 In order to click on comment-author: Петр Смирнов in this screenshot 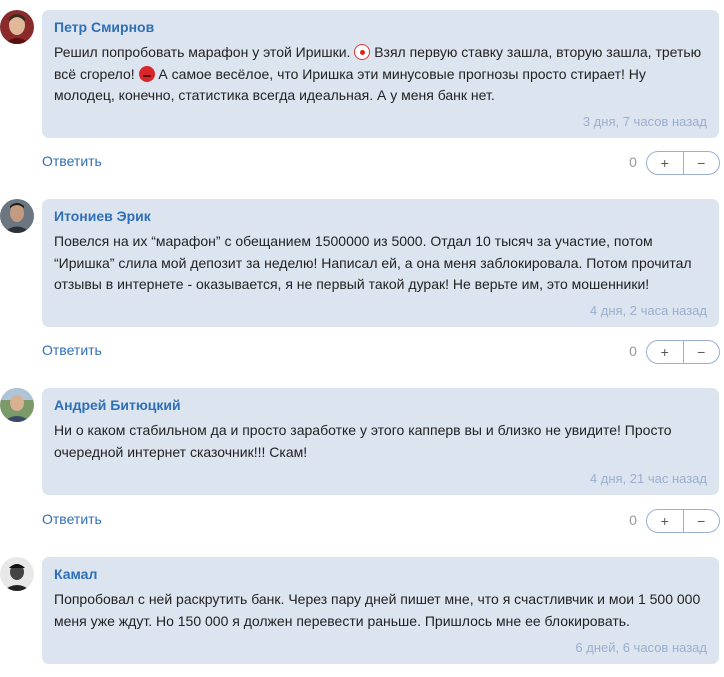, I will do `click(380, 27)`.